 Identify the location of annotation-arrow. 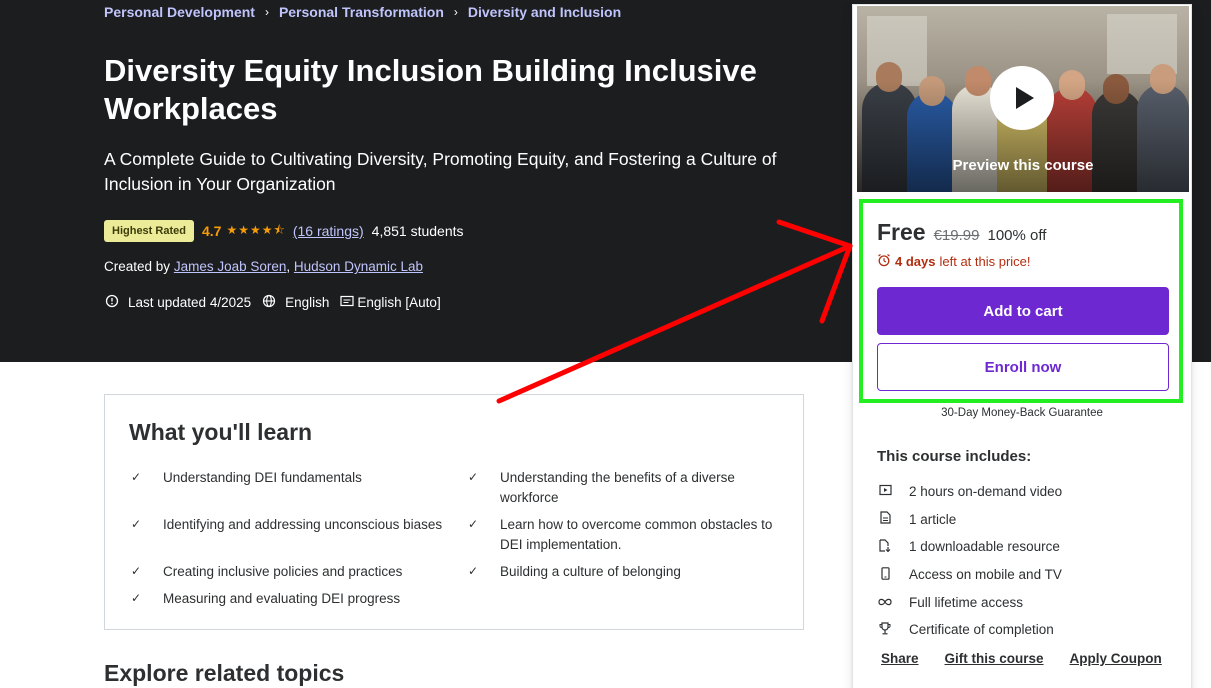
(674, 311).